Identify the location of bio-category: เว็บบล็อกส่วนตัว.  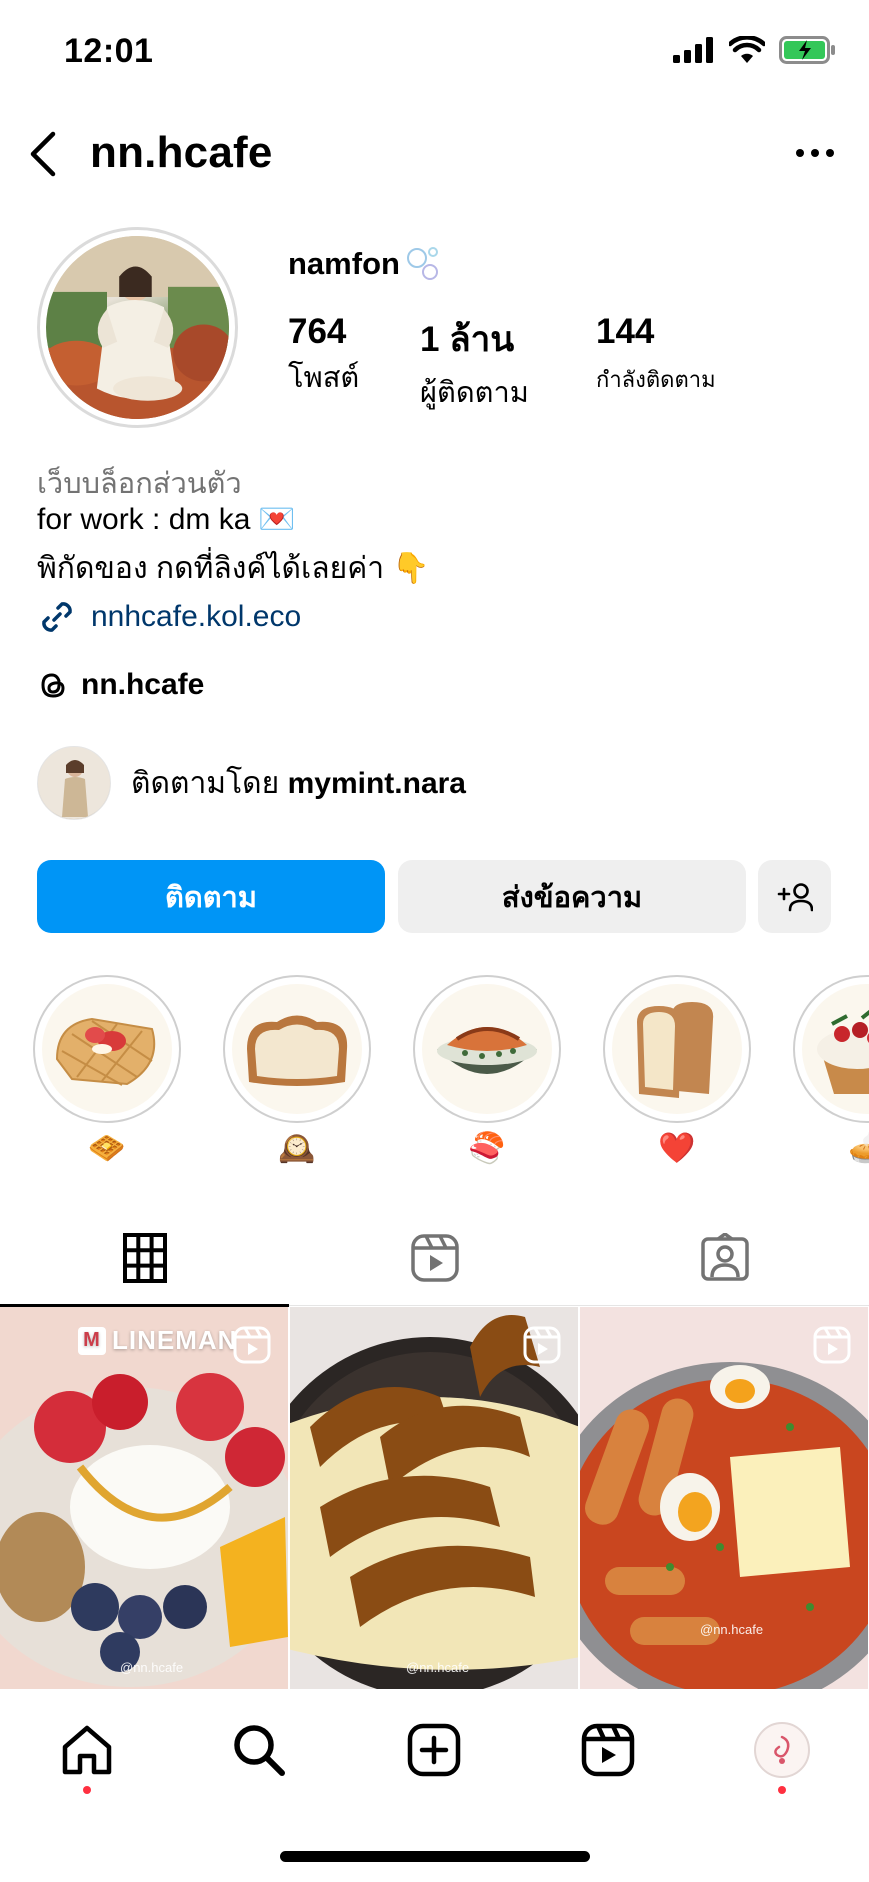
(139, 484).